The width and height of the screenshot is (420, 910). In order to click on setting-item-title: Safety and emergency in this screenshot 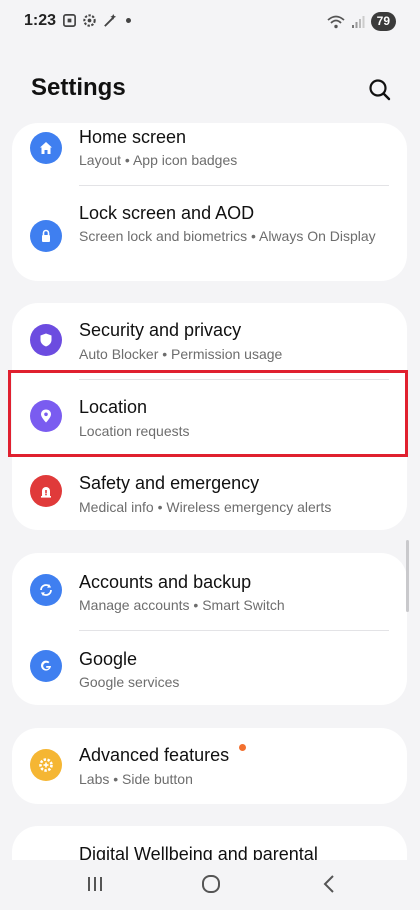, I will do `click(169, 483)`.